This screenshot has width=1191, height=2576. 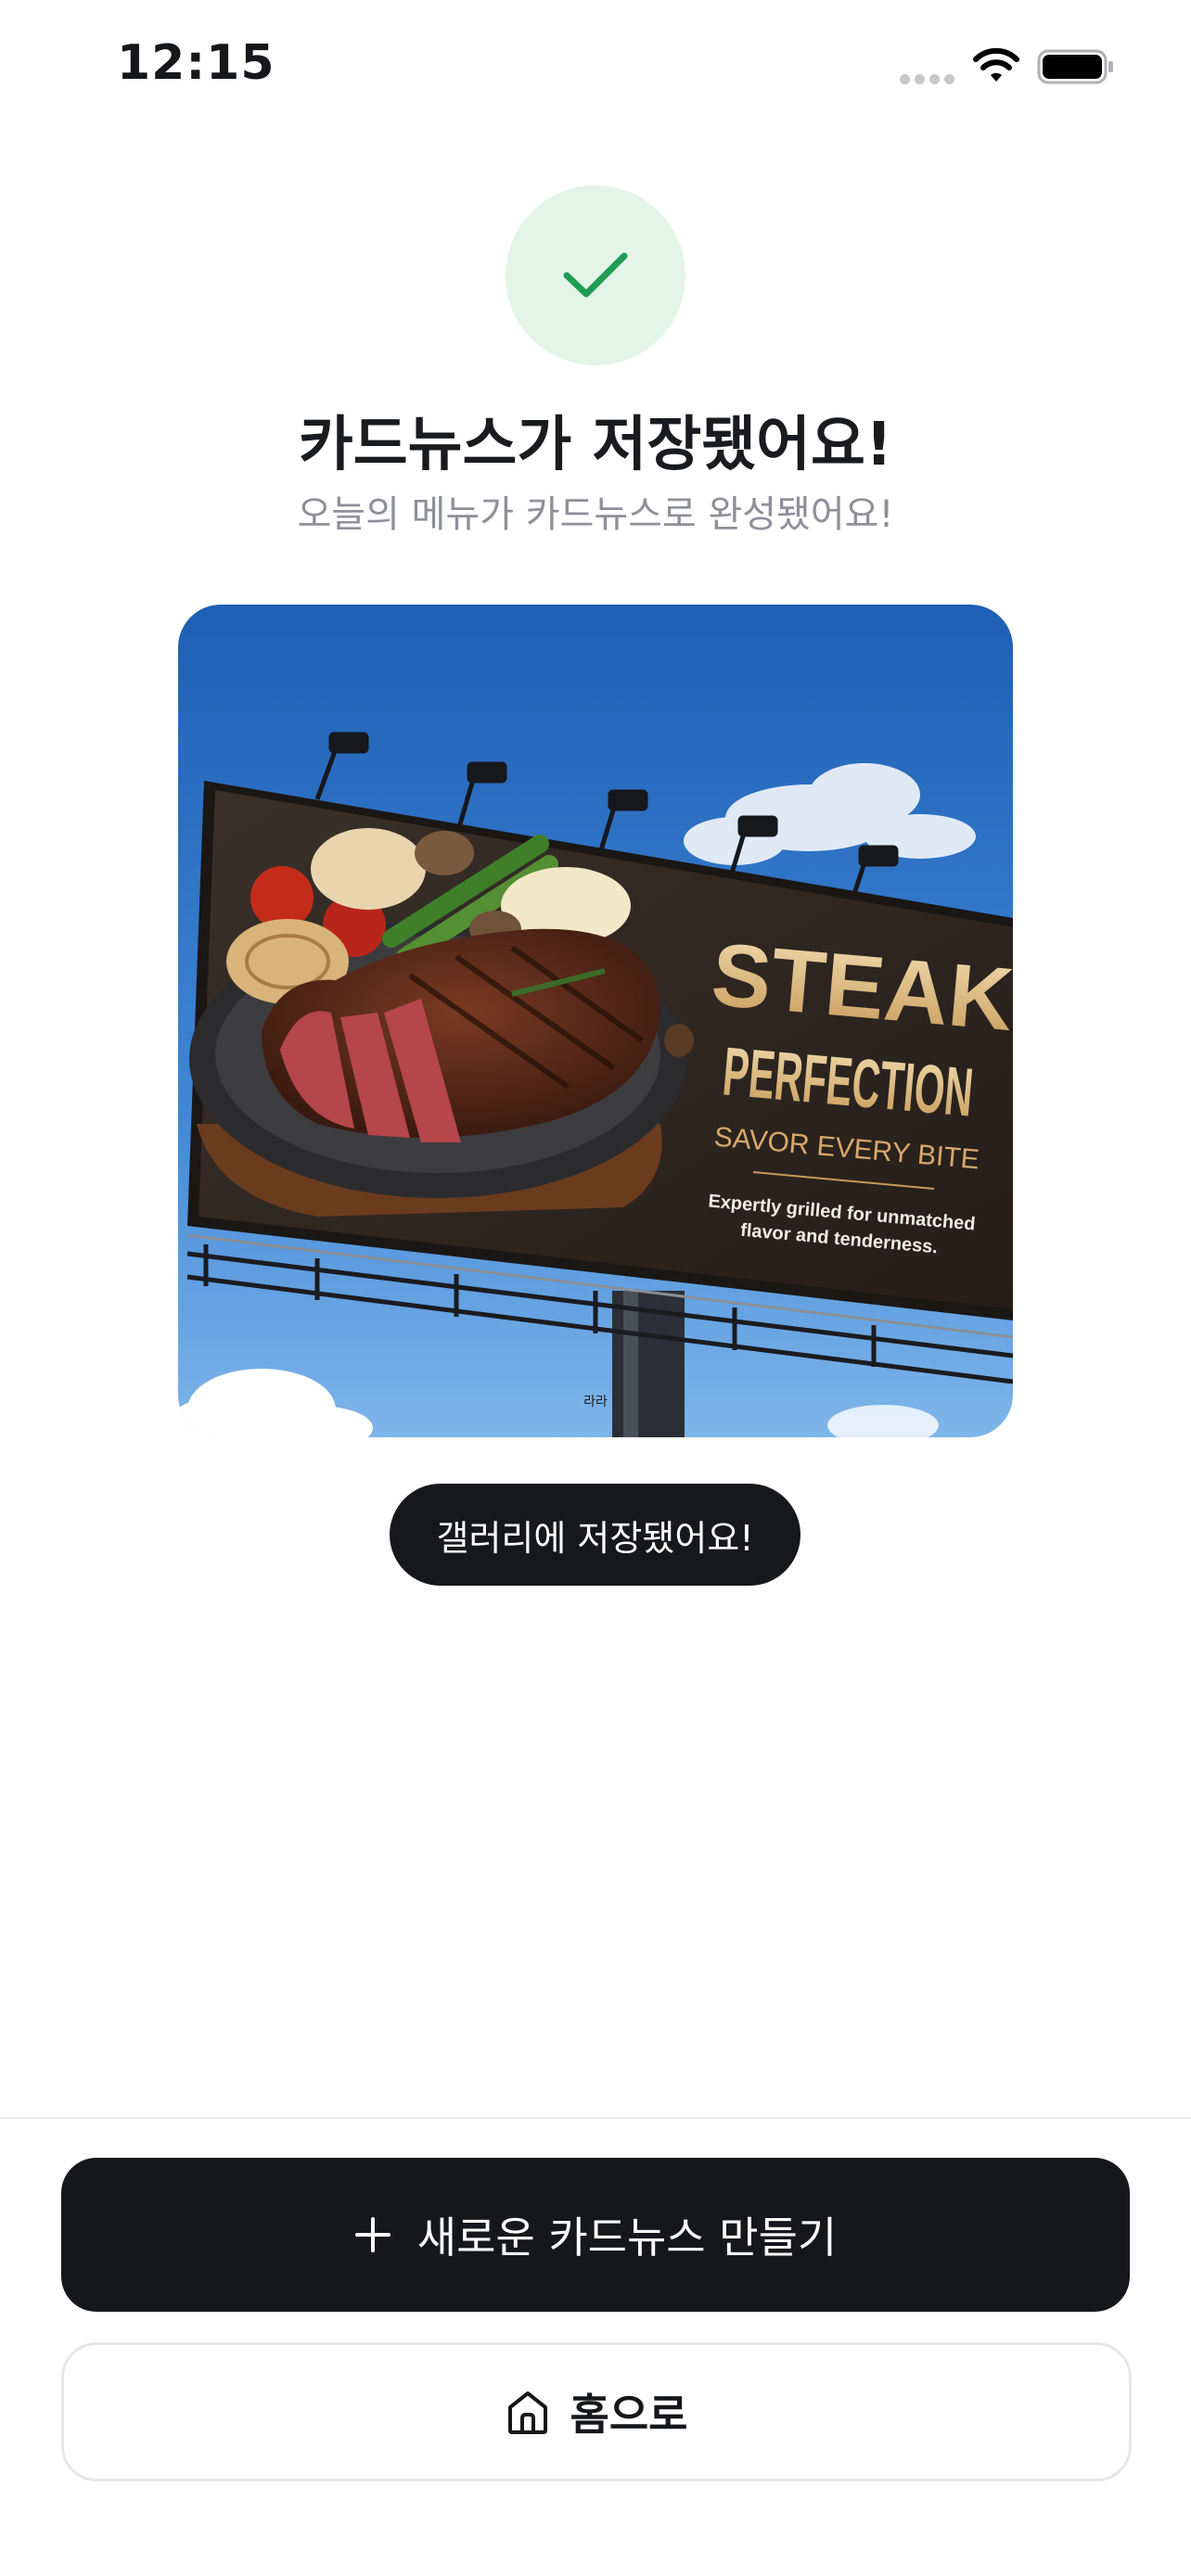 I want to click on create-new-card-button: 새로운 카드뉴스 만들기, so click(x=595, y=2235).